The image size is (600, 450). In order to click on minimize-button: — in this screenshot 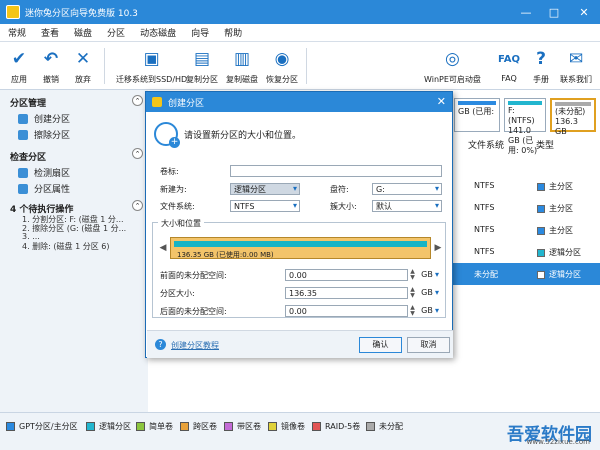, I will do `click(526, 12)`.